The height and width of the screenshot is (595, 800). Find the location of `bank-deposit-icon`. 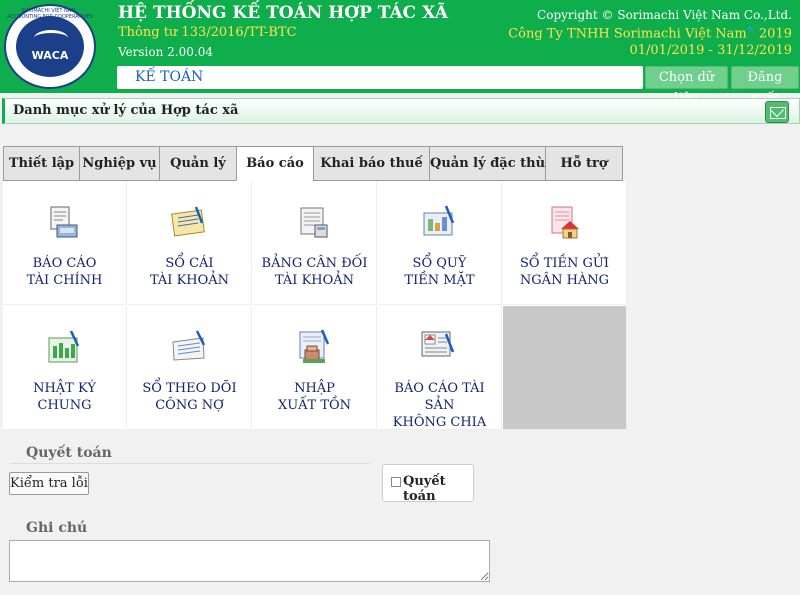

bank-deposit-icon is located at coordinates (565, 222).